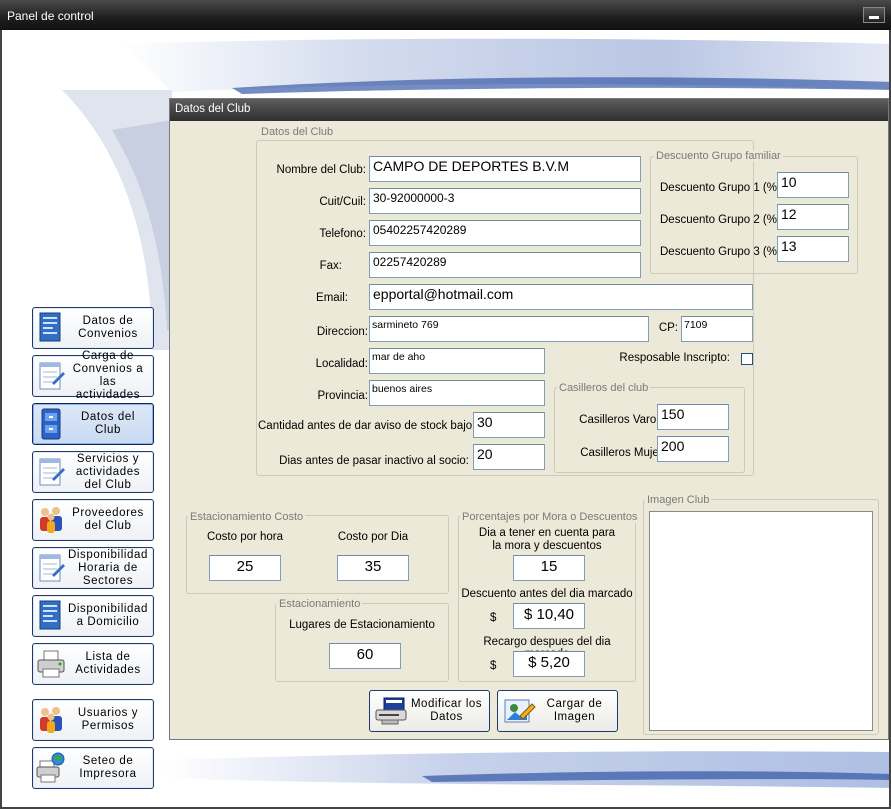 This screenshot has height=809, width=891. I want to click on cp-label: CP:, so click(668, 328).